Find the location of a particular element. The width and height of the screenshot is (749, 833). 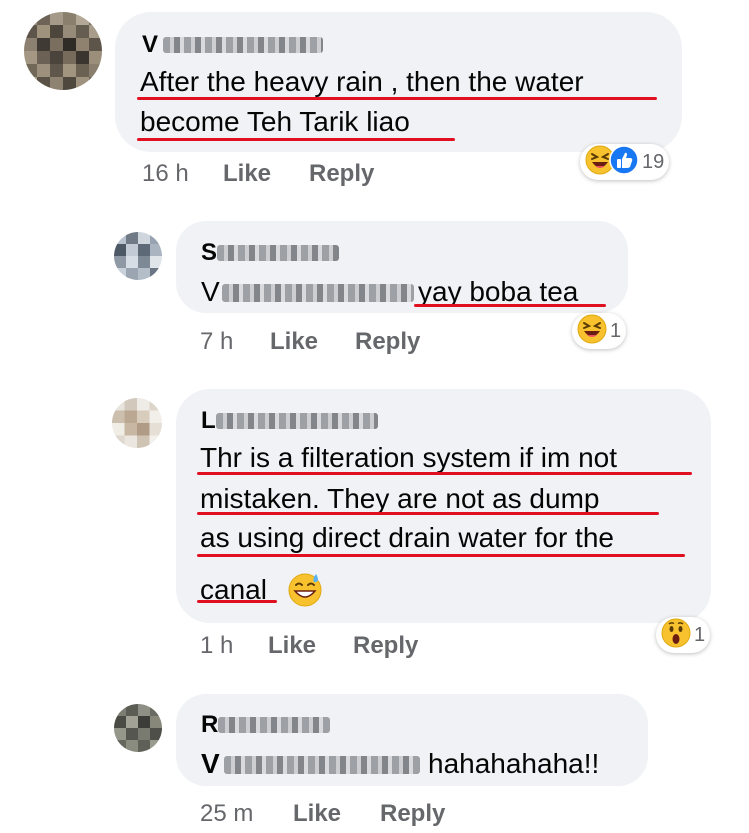

comment-text-line: become Teh Tarik liao is located at coordinates (275, 121).